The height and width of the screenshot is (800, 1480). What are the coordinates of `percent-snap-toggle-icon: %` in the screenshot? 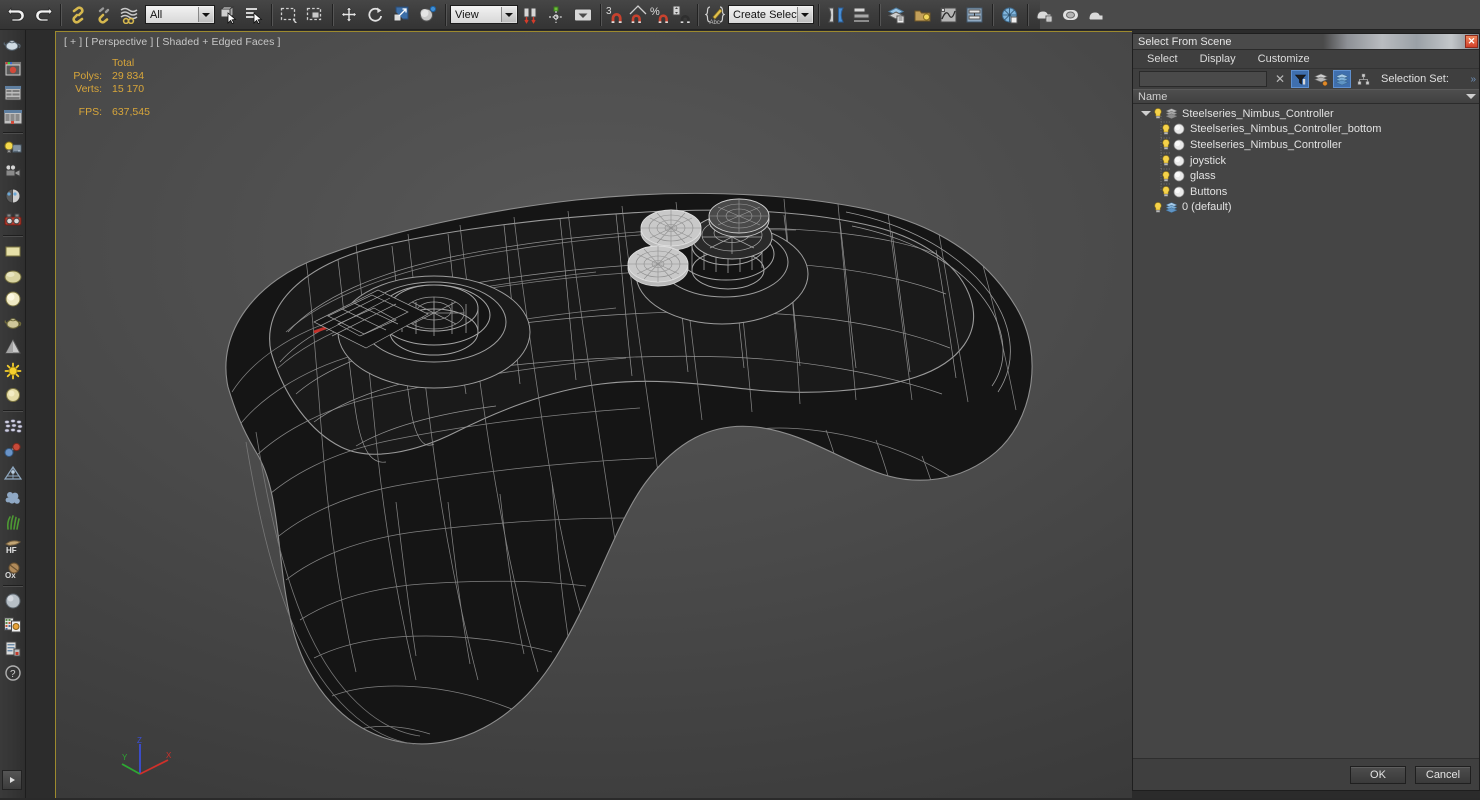 It's located at (660, 15).